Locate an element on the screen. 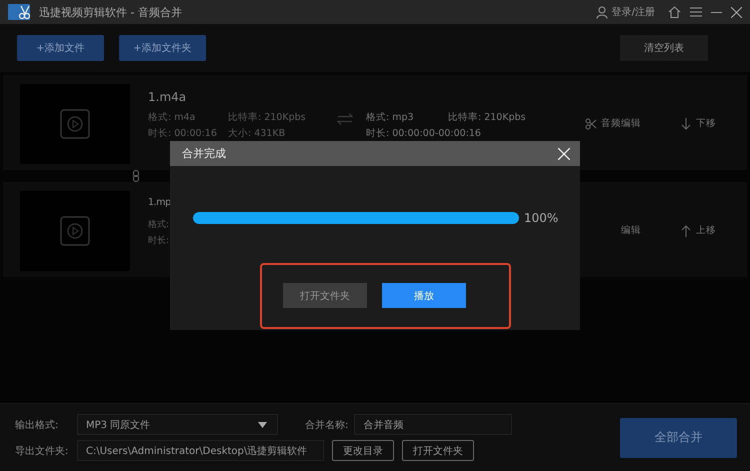  audio-edit-link: 编辑 is located at coordinates (631, 230).